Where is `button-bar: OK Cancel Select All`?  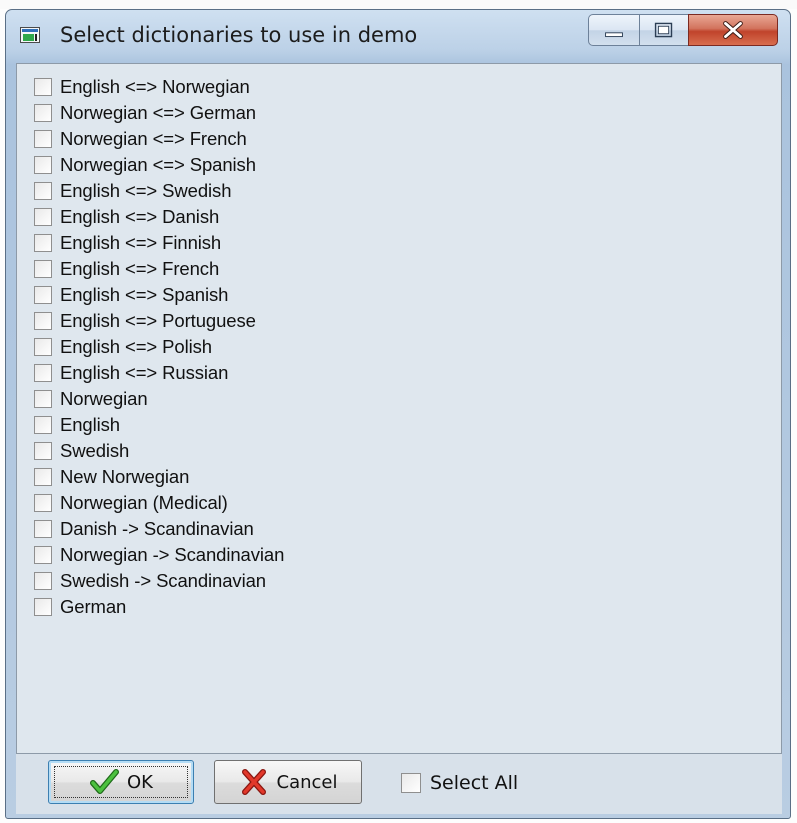
button-bar: OK Cancel Select All is located at coordinates (399, 784).